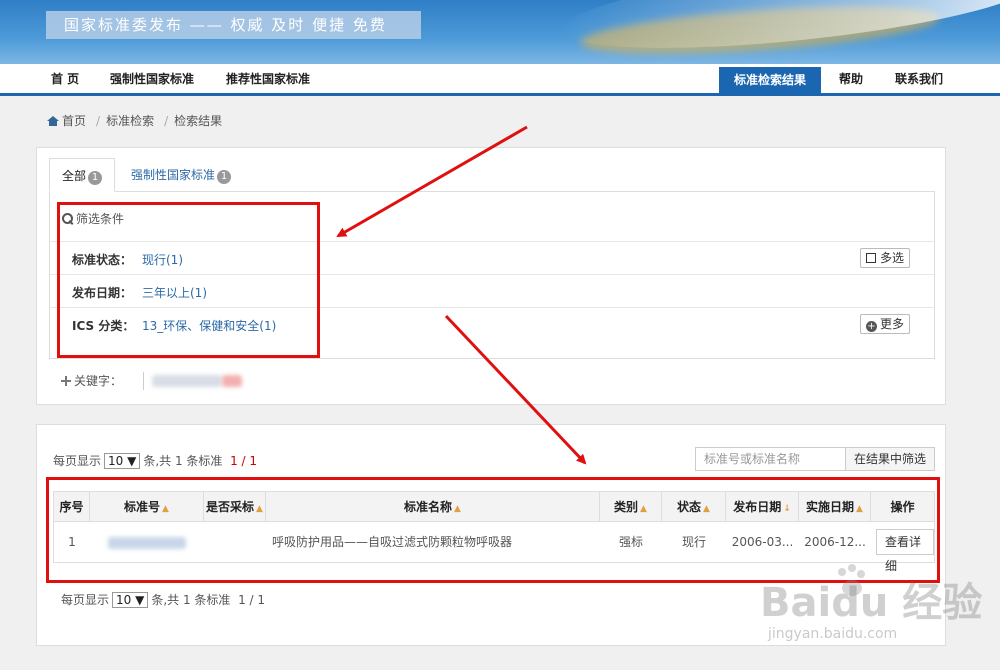 This screenshot has width=1000, height=670. What do you see at coordinates (432, 181) in the screenshot?
I see `arrow-to-filters` at bounding box center [432, 181].